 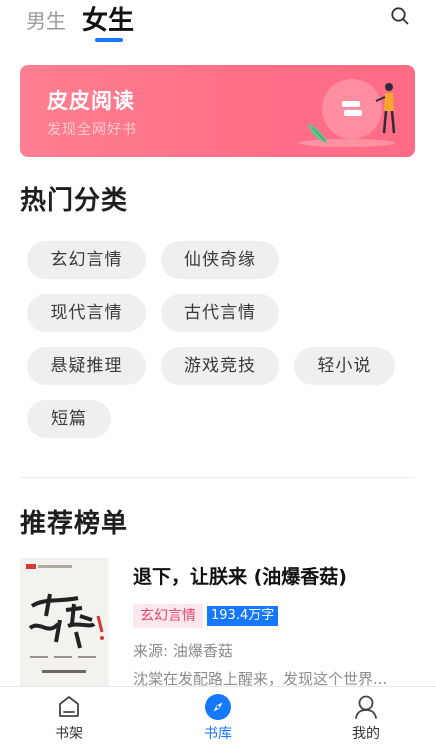 What do you see at coordinates (108, 18) in the screenshot?
I see `tab-female: 女生` at bounding box center [108, 18].